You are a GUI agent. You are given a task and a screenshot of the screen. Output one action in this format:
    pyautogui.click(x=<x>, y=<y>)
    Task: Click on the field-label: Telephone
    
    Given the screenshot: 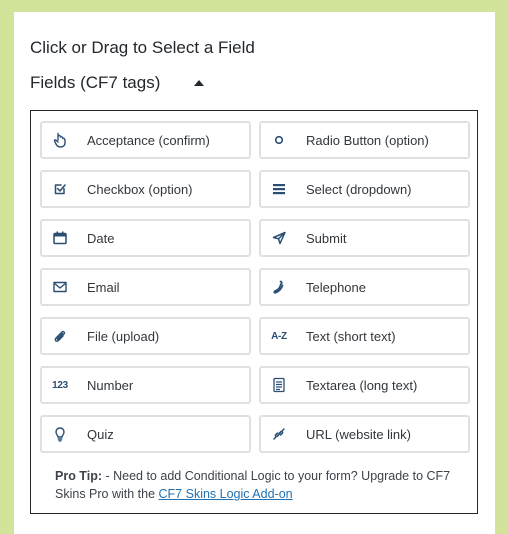 What is the action you would take?
    pyautogui.click(x=336, y=287)
    